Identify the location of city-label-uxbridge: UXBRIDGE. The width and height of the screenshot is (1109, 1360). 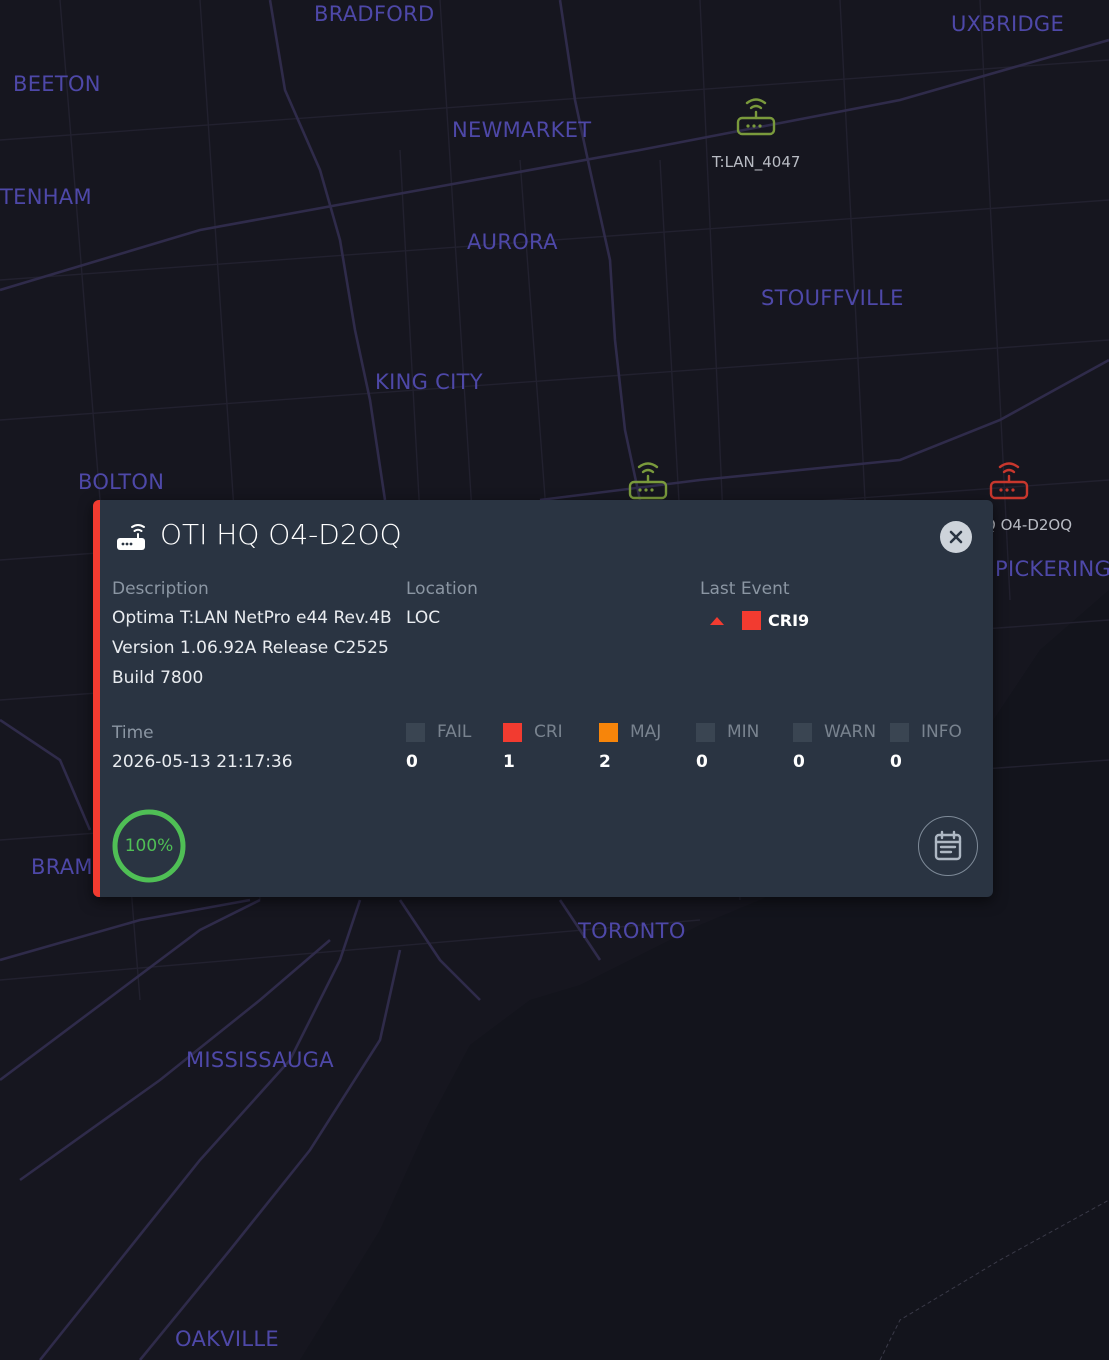
(1008, 24).